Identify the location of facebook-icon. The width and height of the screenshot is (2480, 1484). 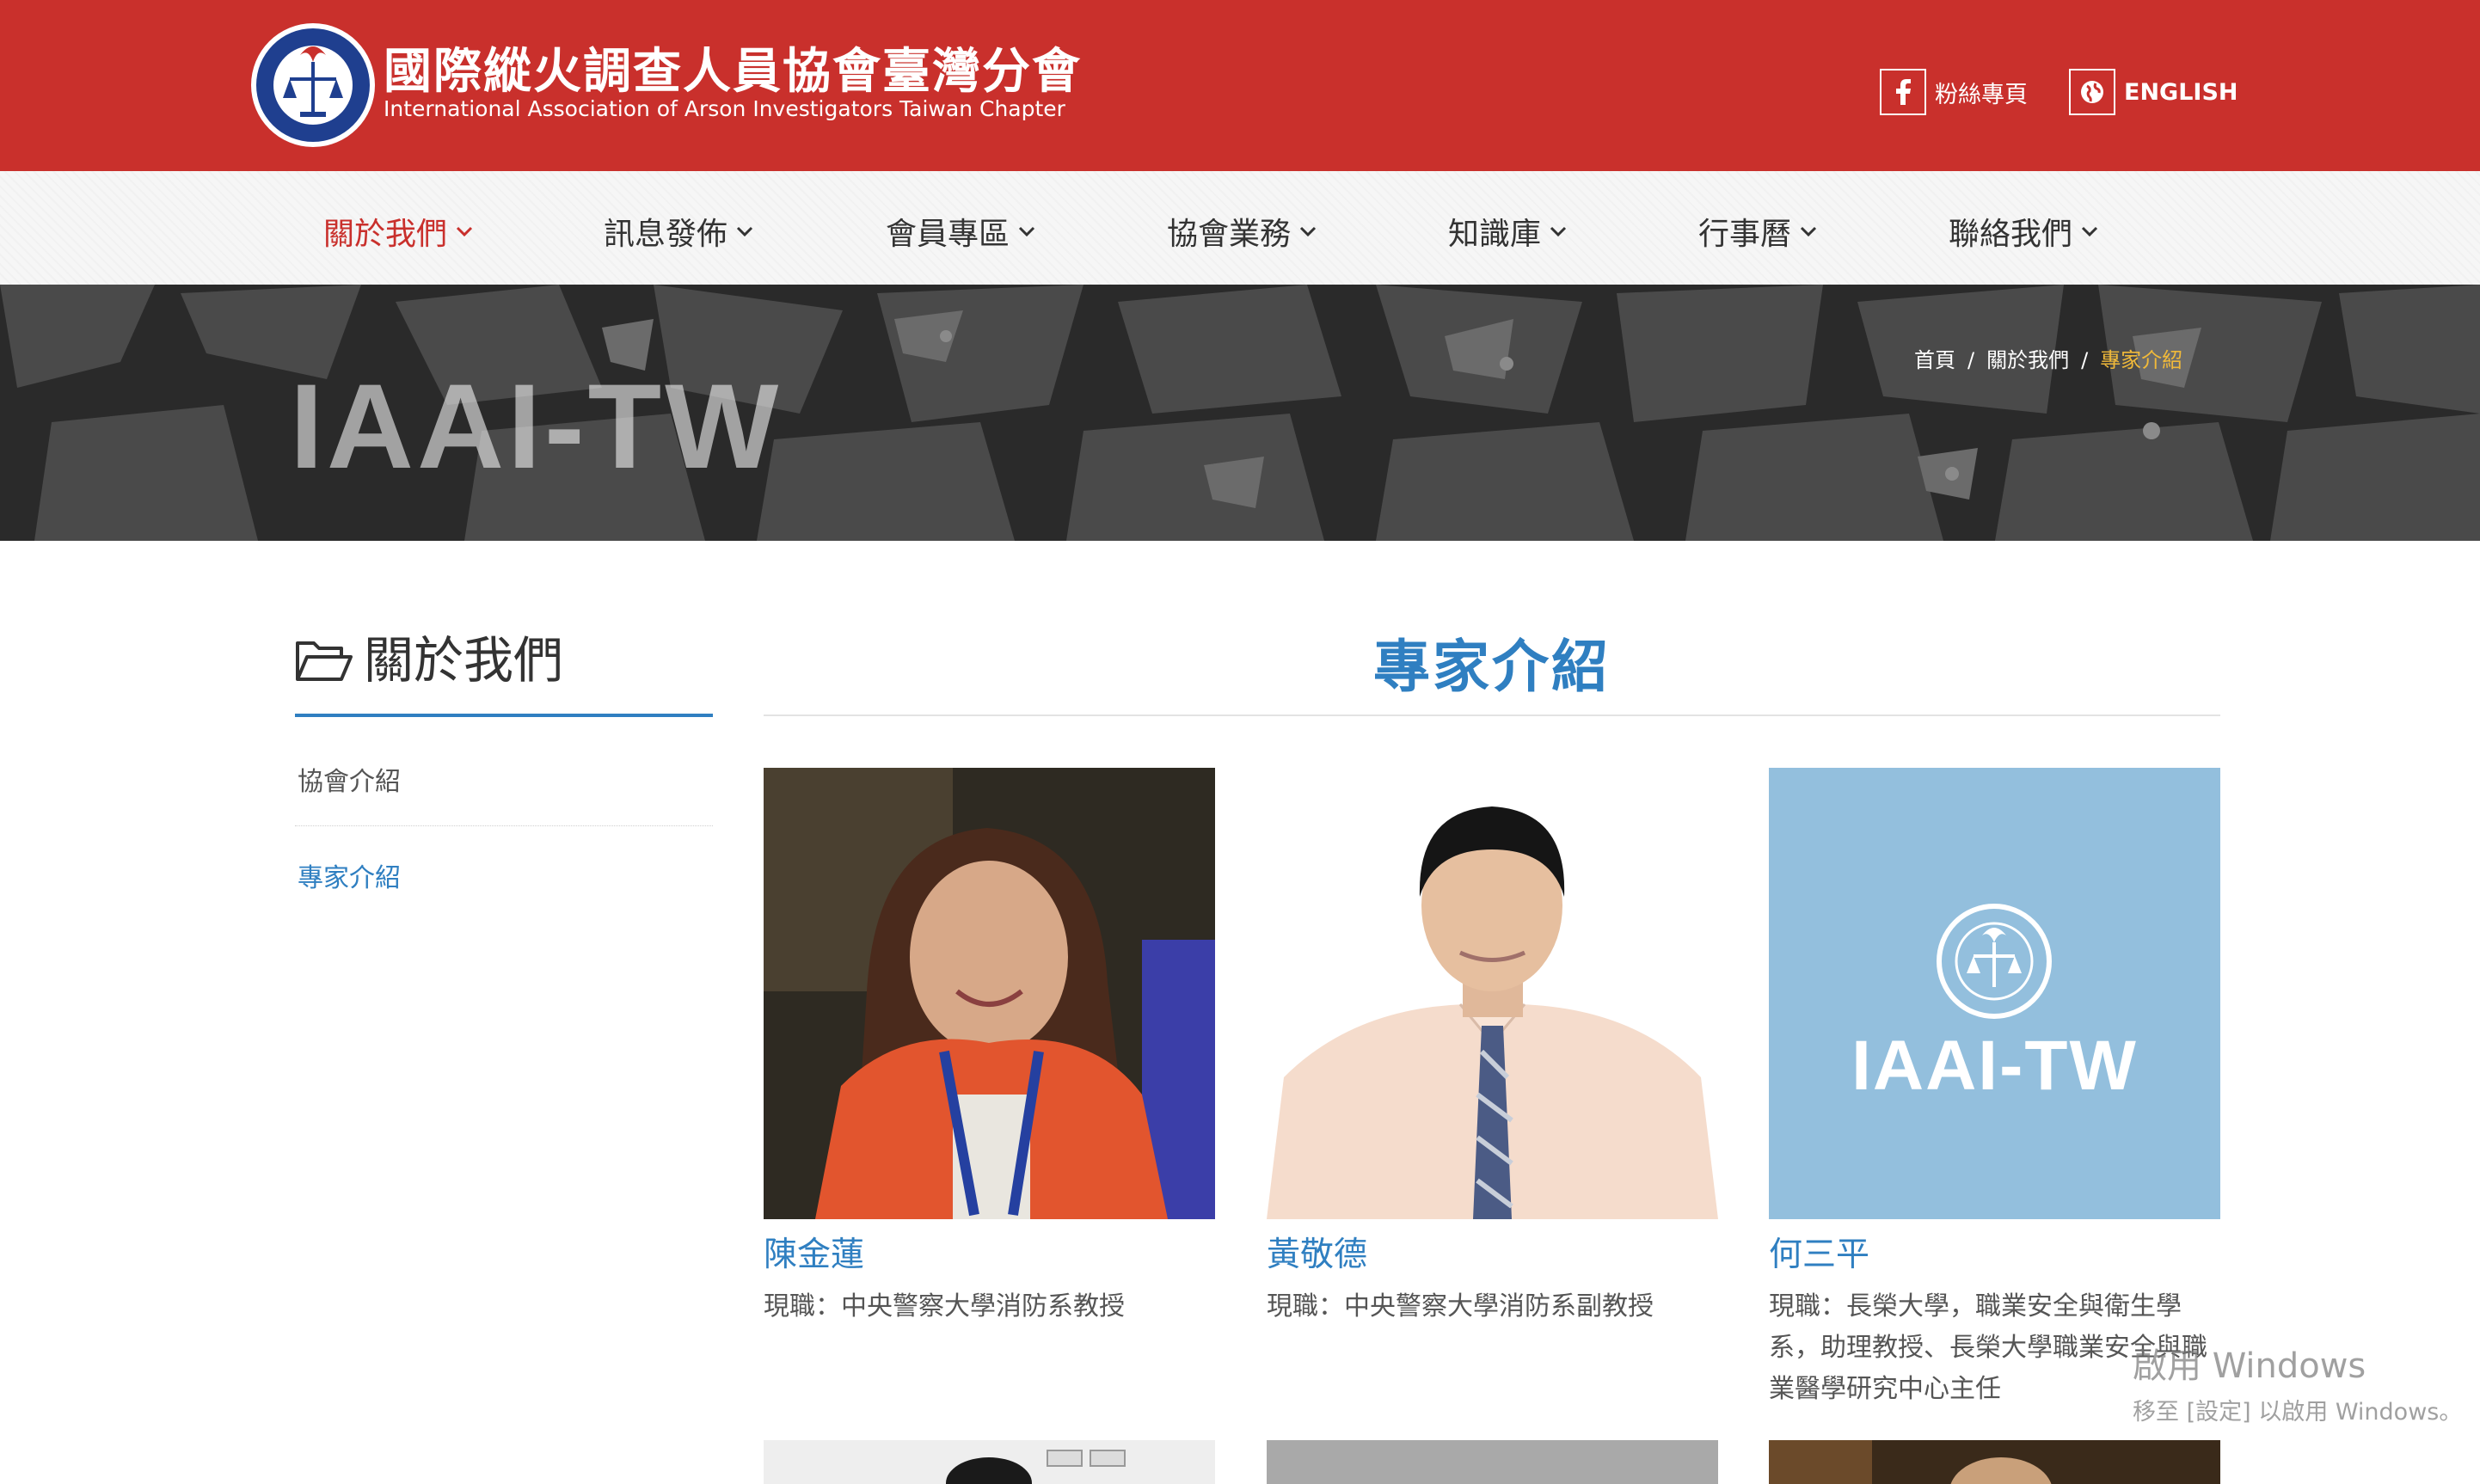
(1903, 92).